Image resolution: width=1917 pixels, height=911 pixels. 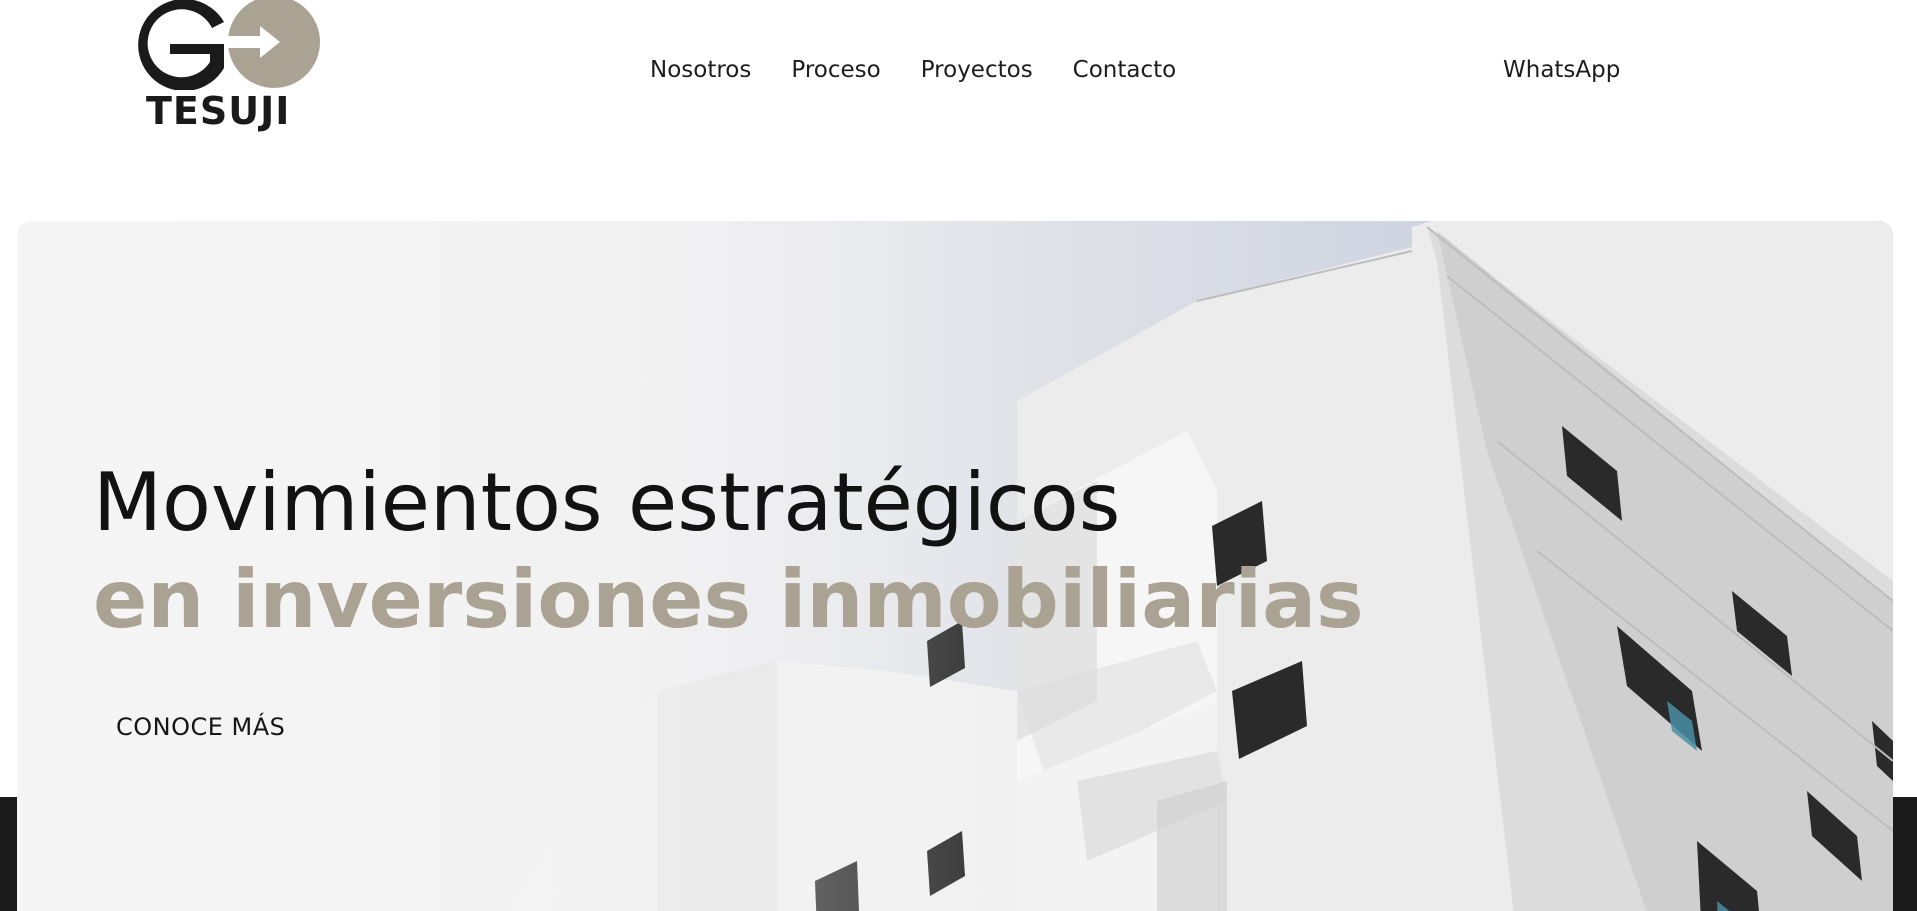 I want to click on tesuji-logo: TESUJI, so click(x=227, y=67).